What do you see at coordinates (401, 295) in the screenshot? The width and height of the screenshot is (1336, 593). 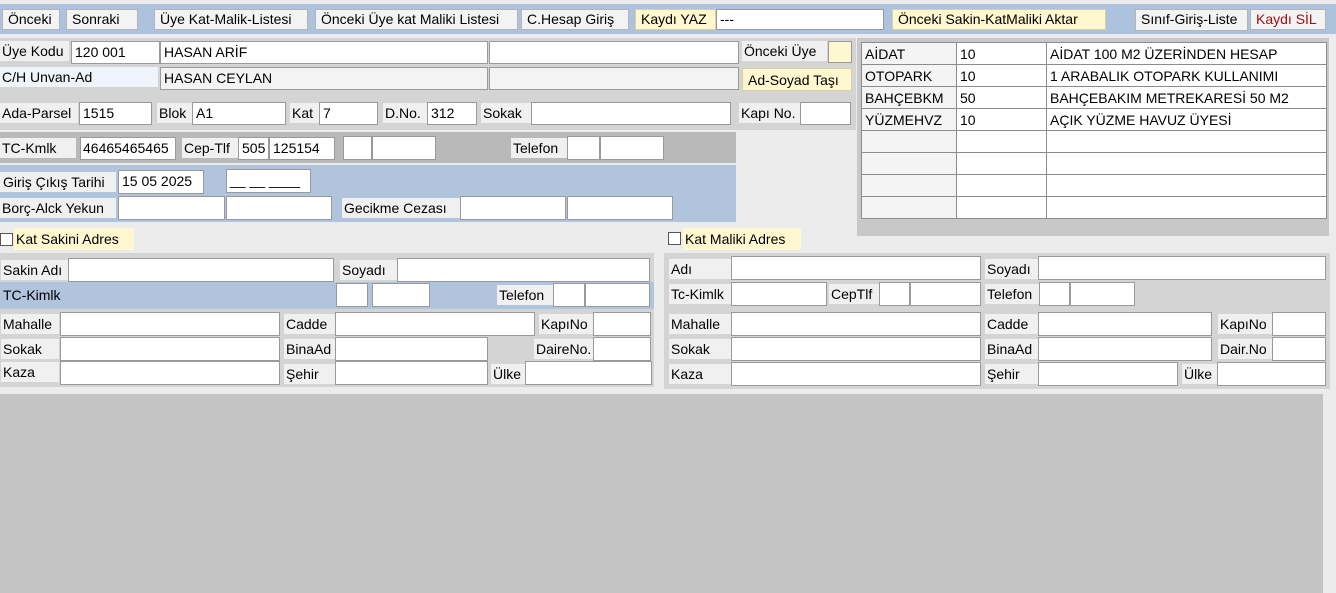 I see `resident-tc-field` at bounding box center [401, 295].